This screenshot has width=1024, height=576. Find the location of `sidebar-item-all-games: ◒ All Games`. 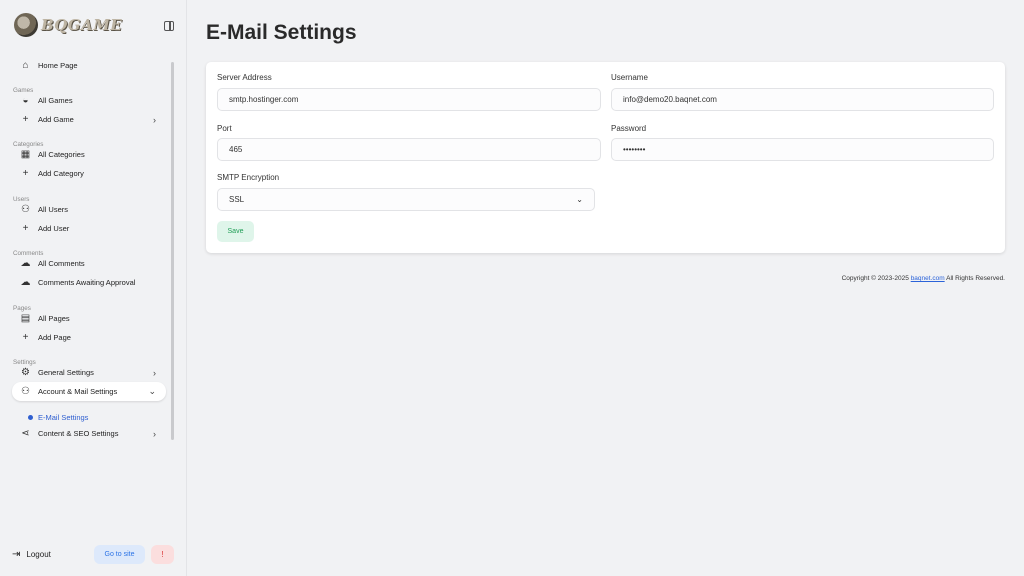

sidebar-item-all-games: ◒ All Games is located at coordinates (89, 100).